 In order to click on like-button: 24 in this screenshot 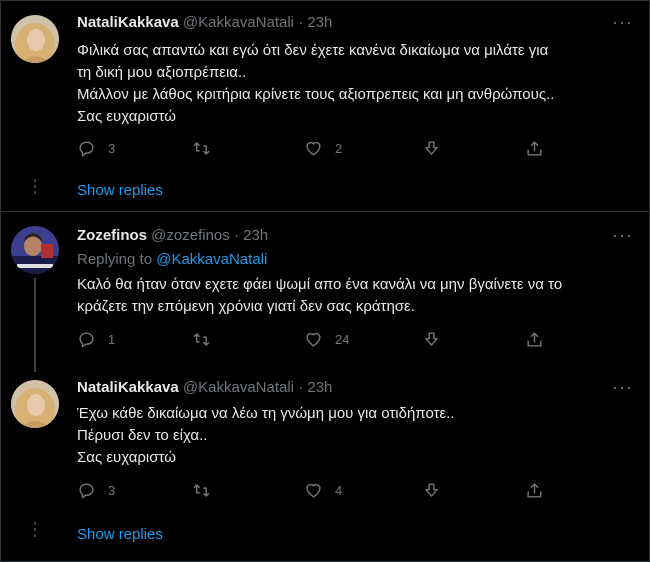, I will do `click(326, 339)`.